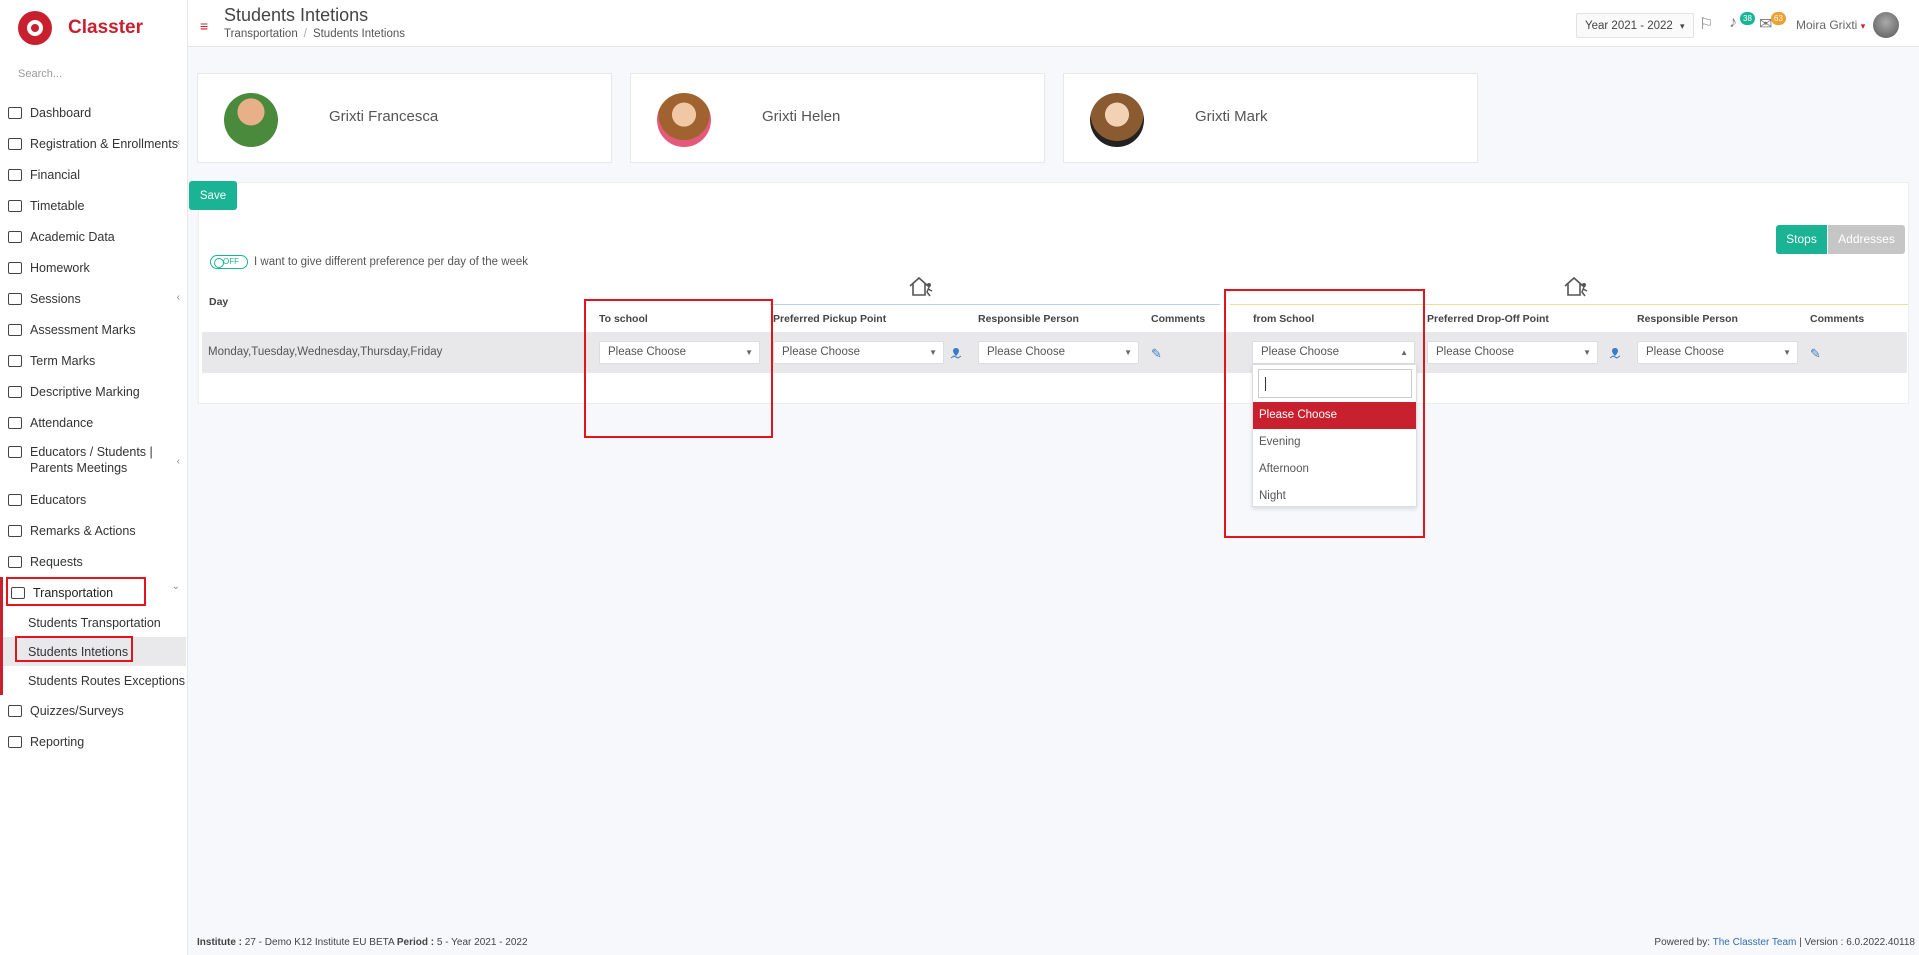 The image size is (1919, 955). I want to click on breadcrumb: Transportation / Students Intetions, so click(314, 34).